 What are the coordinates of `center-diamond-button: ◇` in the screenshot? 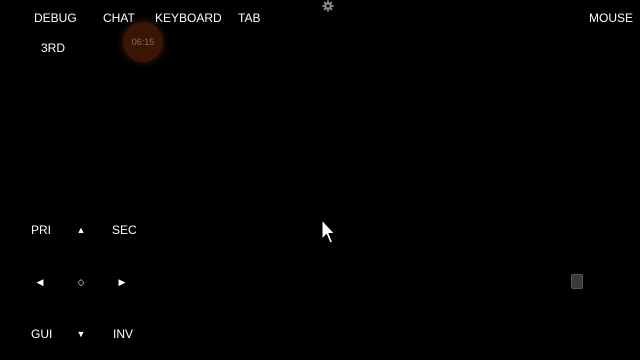 It's located at (81, 282).